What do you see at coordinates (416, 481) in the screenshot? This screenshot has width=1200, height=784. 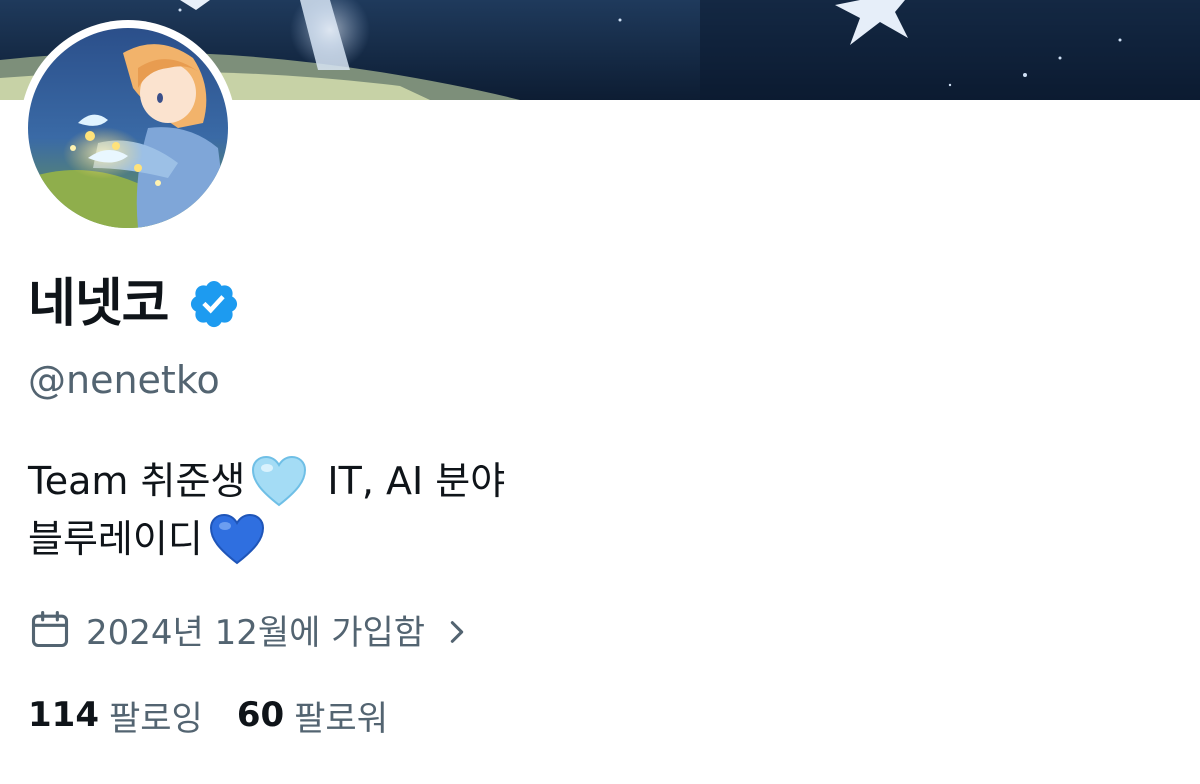 I see `bio-text: IT, AI 분야` at bounding box center [416, 481].